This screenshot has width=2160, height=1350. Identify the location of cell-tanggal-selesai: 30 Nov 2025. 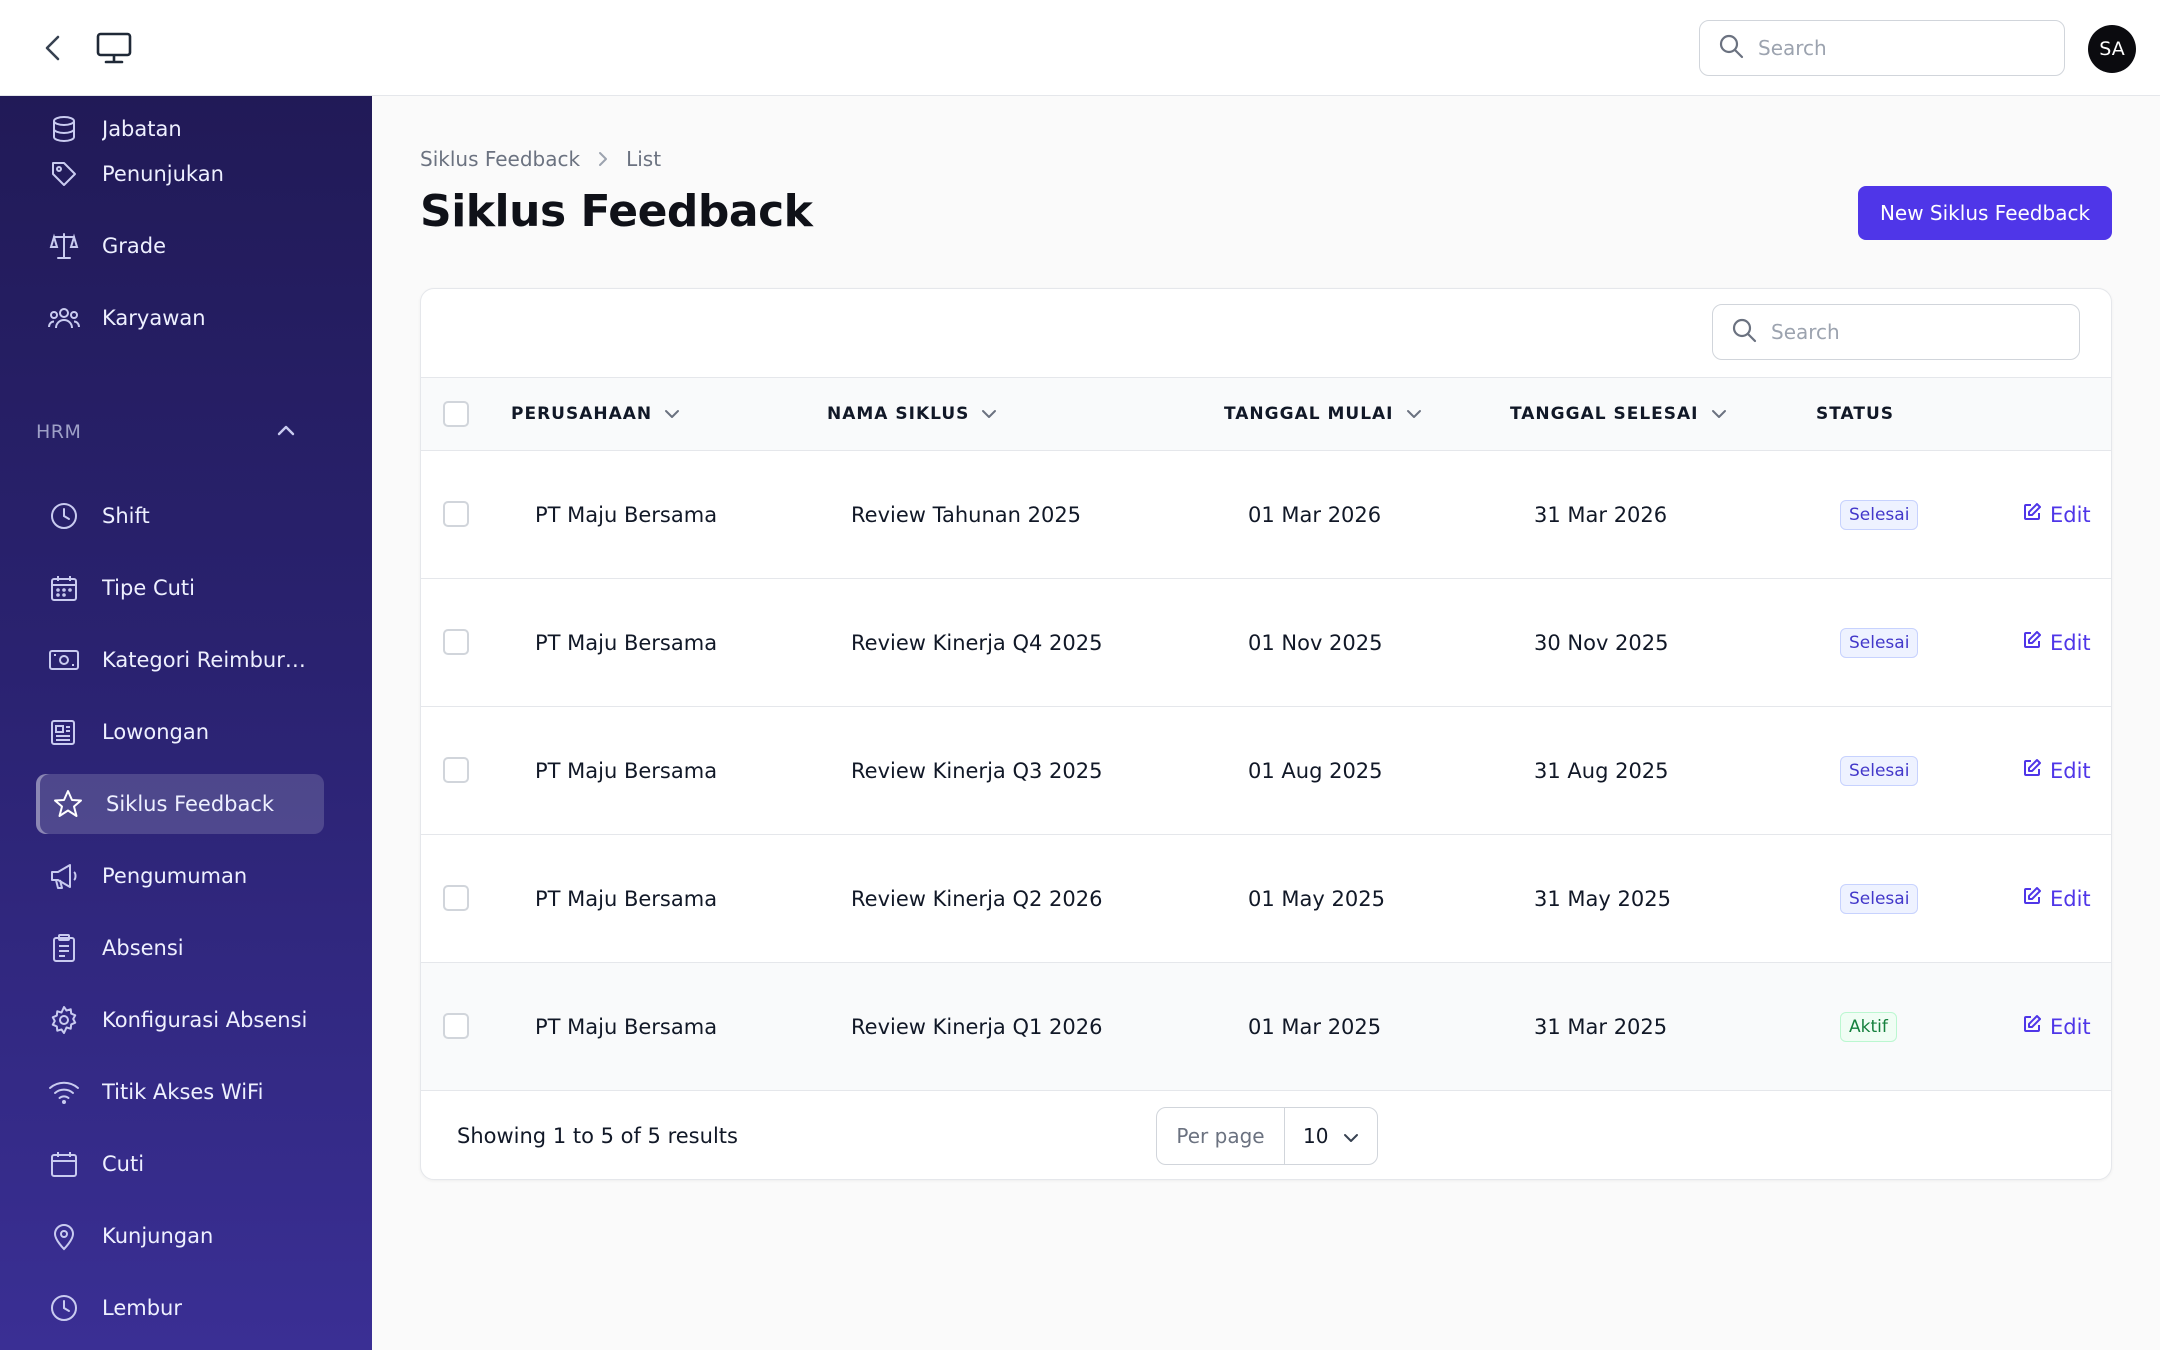
(1601, 642).